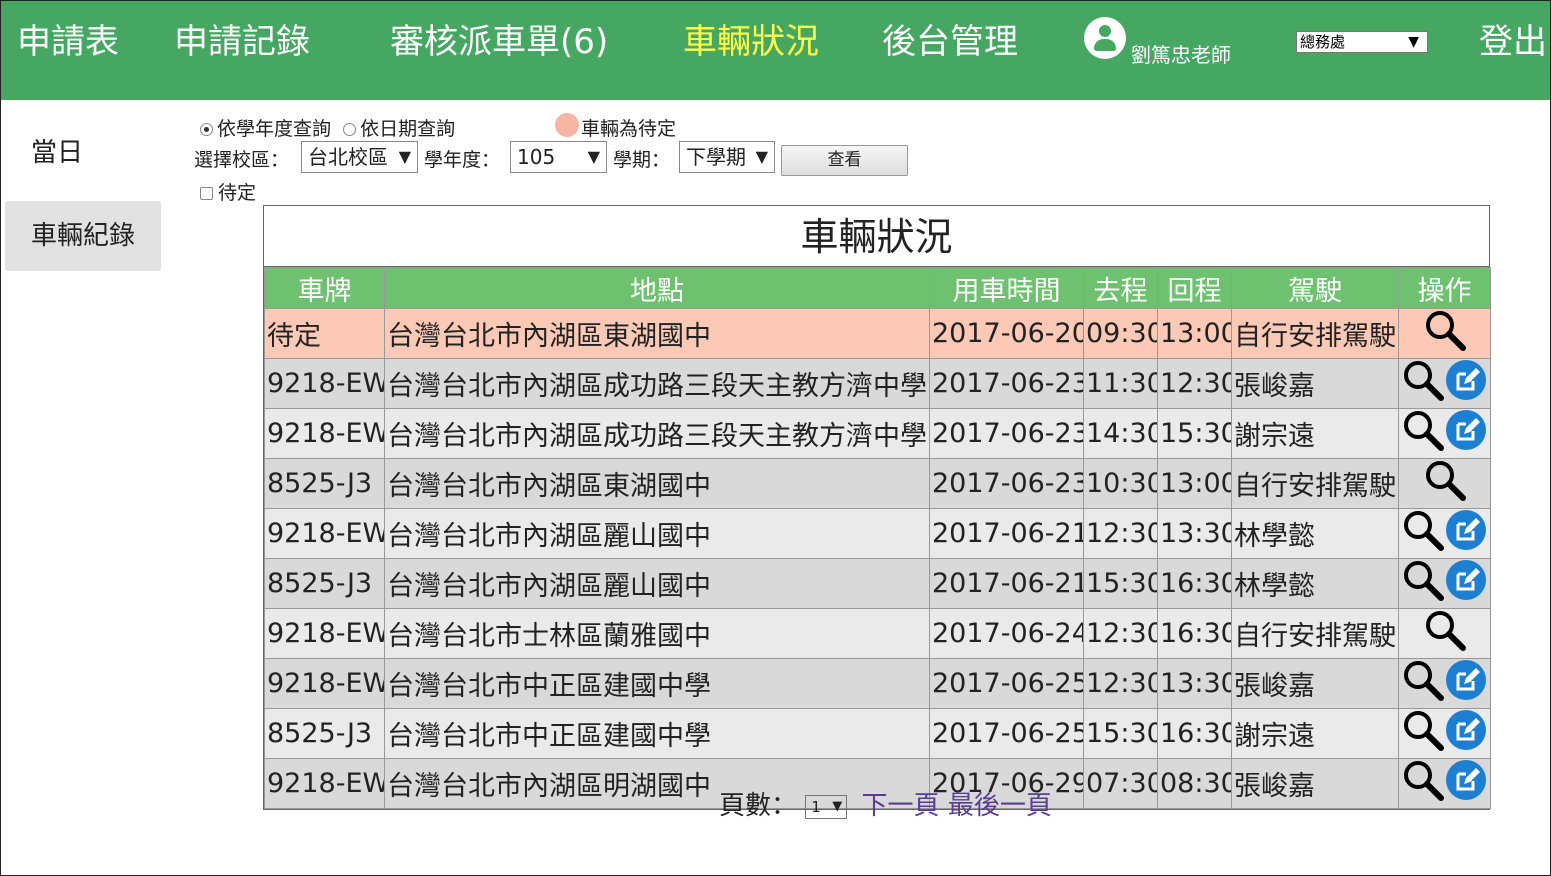 Image resolution: width=1551 pixels, height=876 pixels. What do you see at coordinates (83, 153) in the screenshot?
I see `sidebar-item-today: 當日` at bounding box center [83, 153].